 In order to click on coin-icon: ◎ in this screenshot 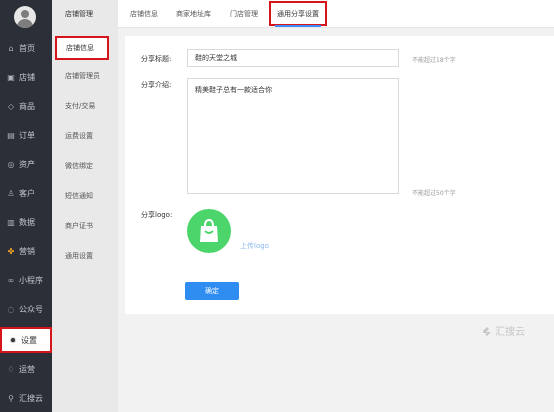, I will do `click(11, 164)`.